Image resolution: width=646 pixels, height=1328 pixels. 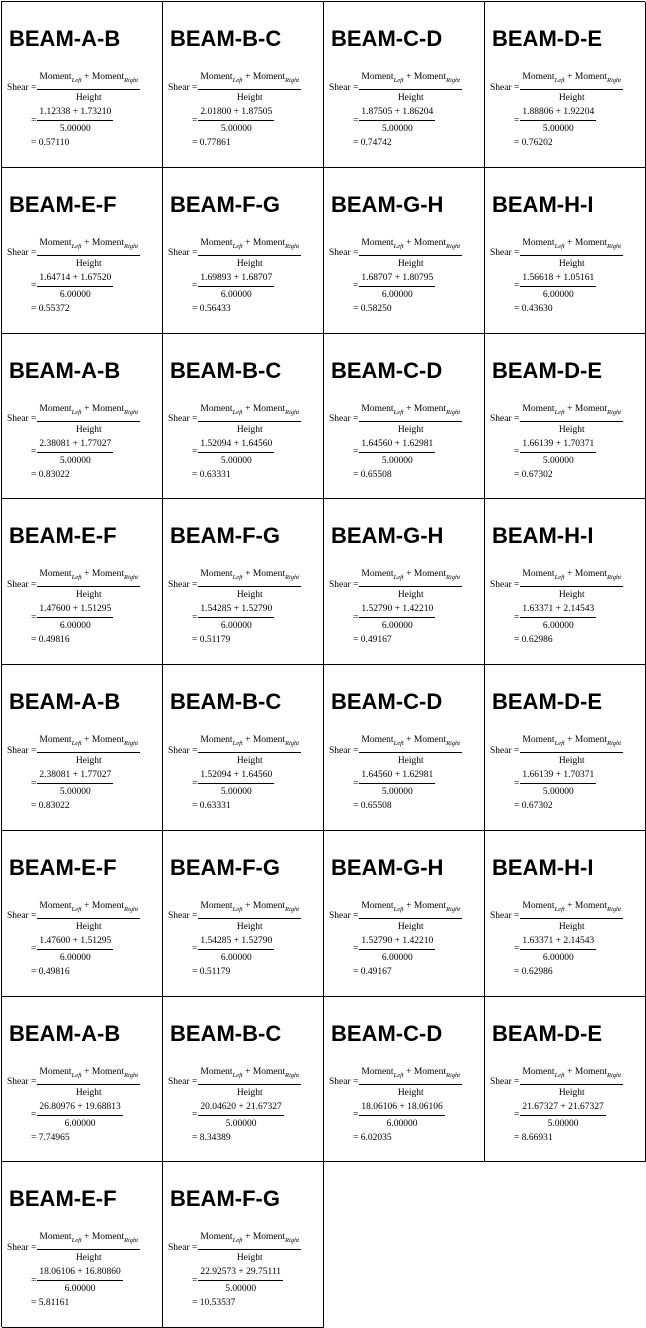 What do you see at coordinates (79, 1108) in the screenshot?
I see `value-numerator: 26.80976 + 19.68813` at bounding box center [79, 1108].